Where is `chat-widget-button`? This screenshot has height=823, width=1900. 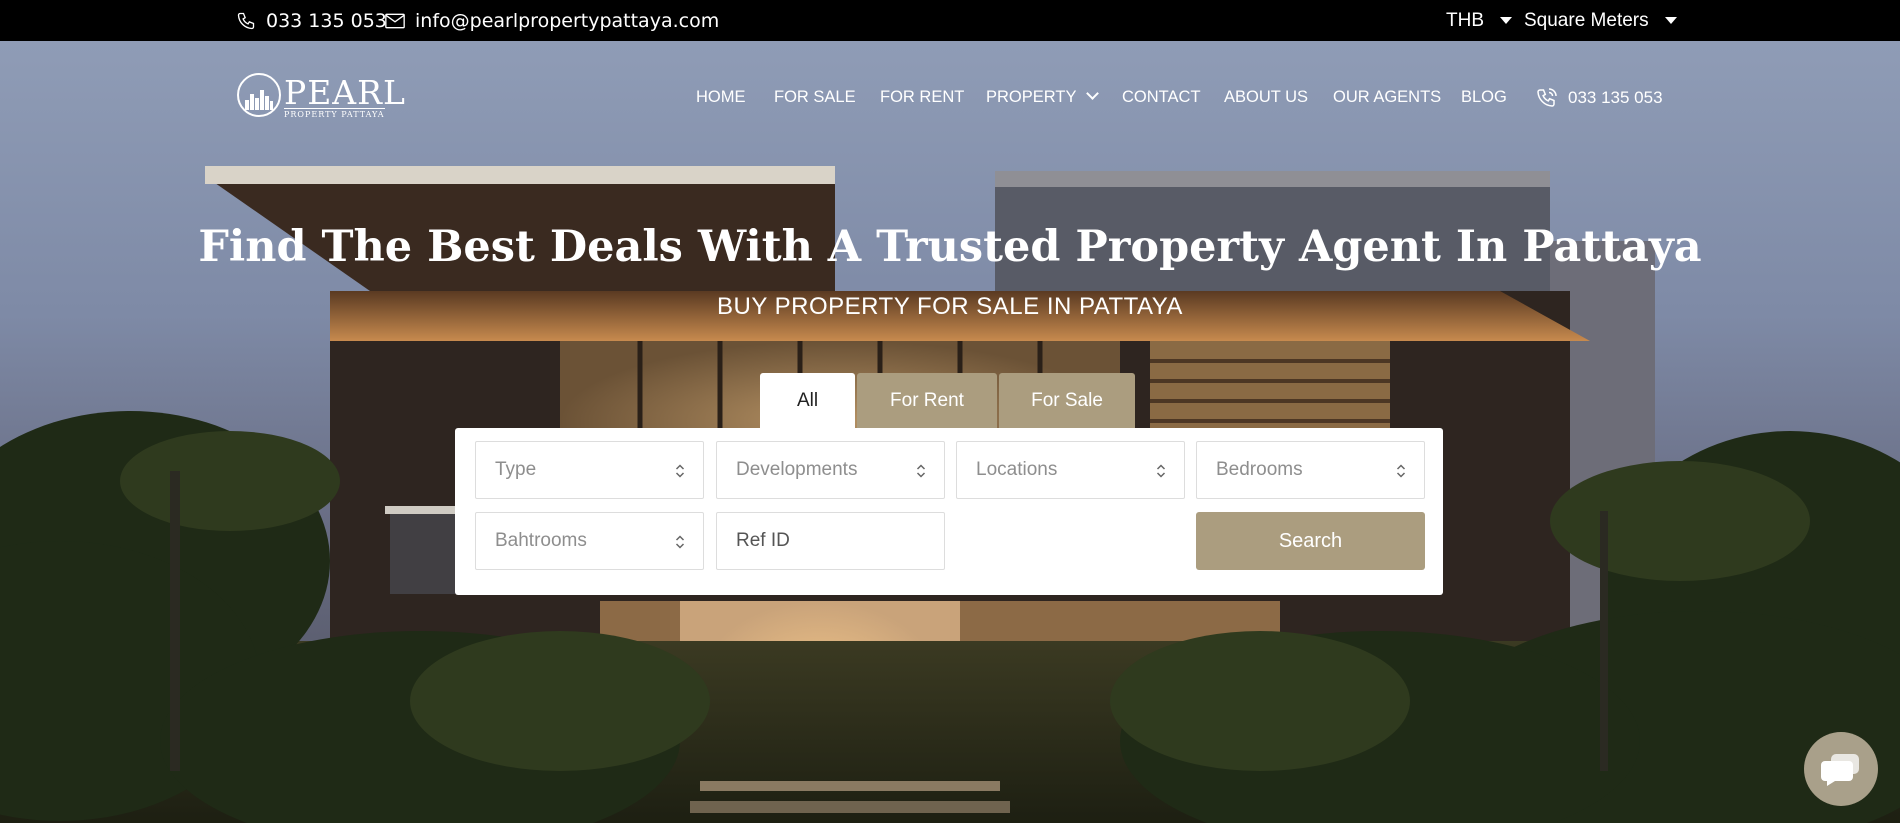 chat-widget-button is located at coordinates (1841, 769).